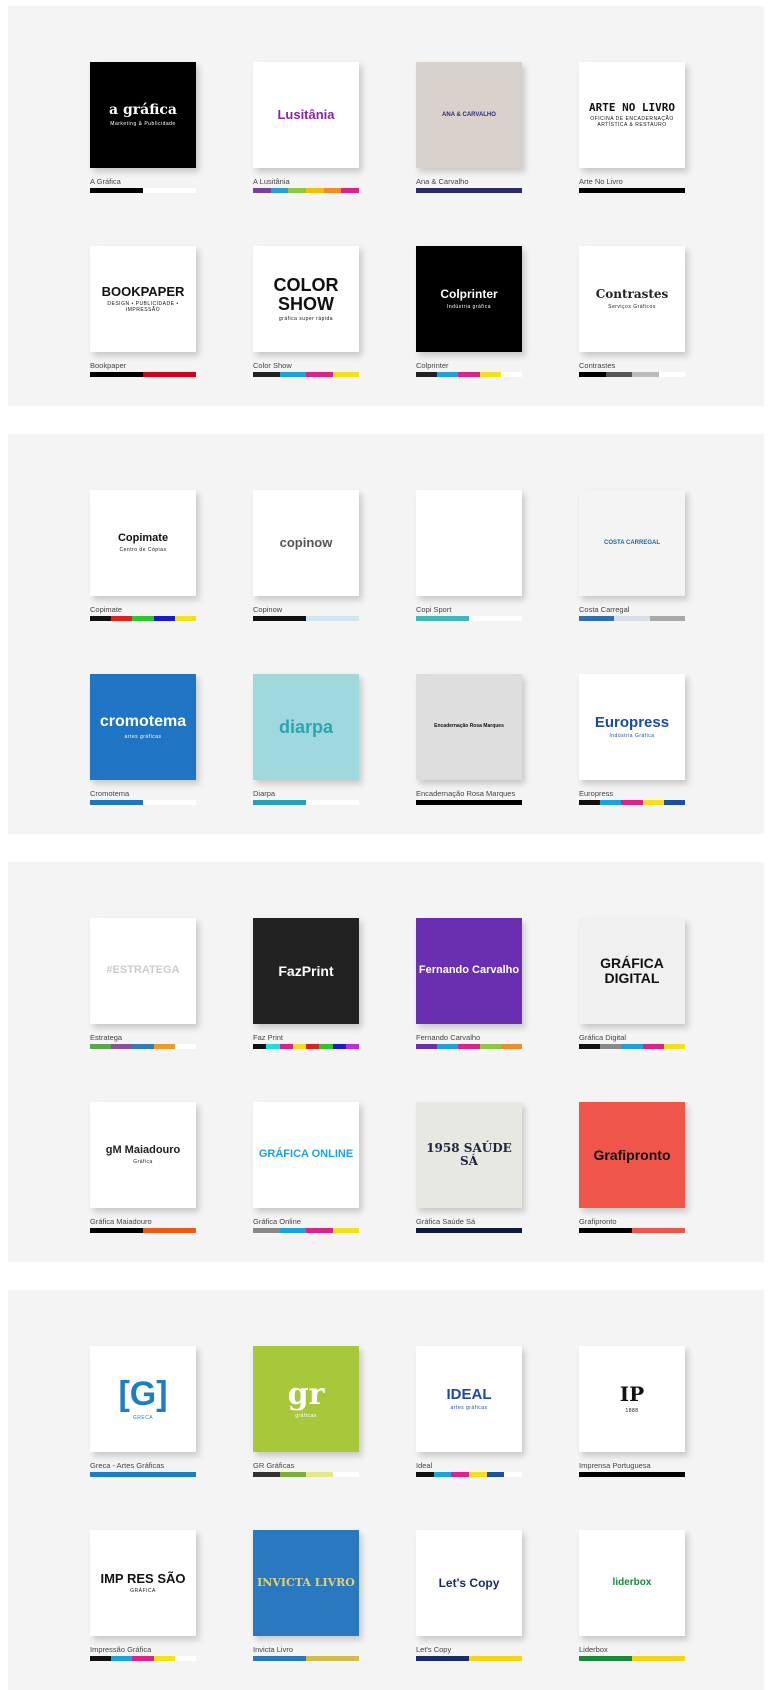  Describe the element at coordinates (432, 365) in the screenshot. I see `client-name: Colprinter` at that location.